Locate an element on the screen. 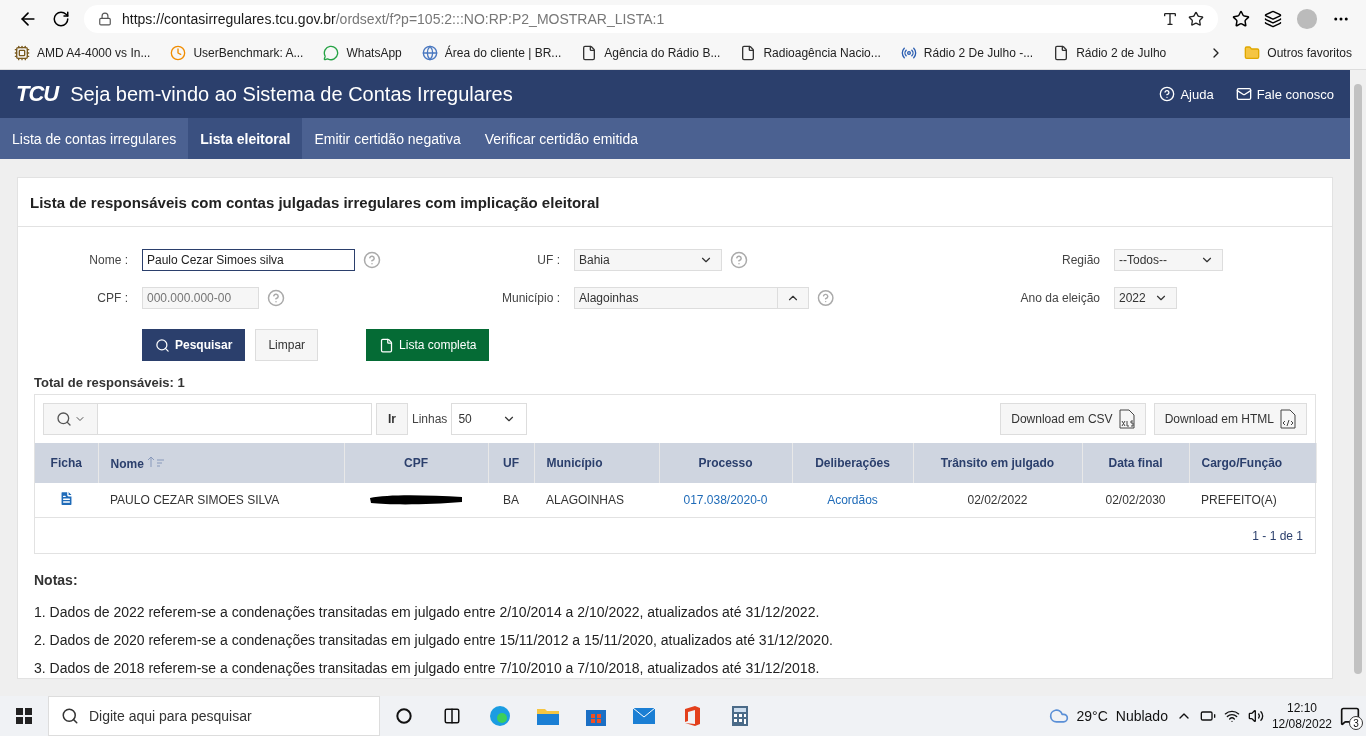 This screenshot has height=736, width=1366. url-text: https://contasirregulares.tcu.gov.br/ordsext/f?p=105:2:::NO:RP:P2_MOSTRAR_LISTA:1 is located at coordinates (393, 18).